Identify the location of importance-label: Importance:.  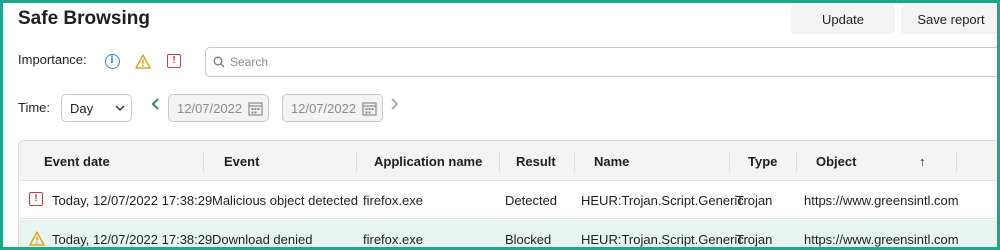
(52, 59).